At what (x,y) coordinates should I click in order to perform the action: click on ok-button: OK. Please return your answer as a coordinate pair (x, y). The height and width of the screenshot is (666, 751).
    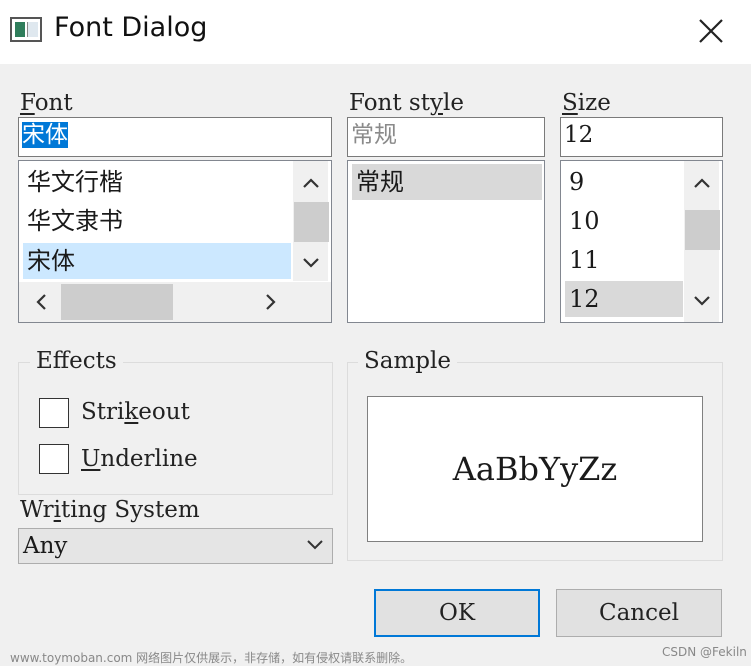
    Looking at the image, I should click on (457, 613).